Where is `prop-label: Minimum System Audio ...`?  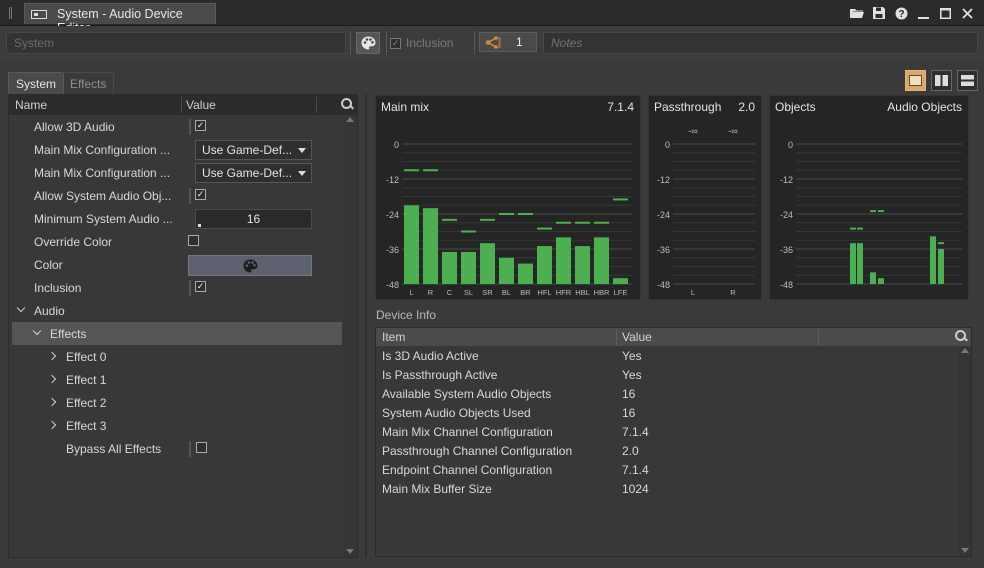 prop-label: Minimum System Audio ... is located at coordinates (103, 219).